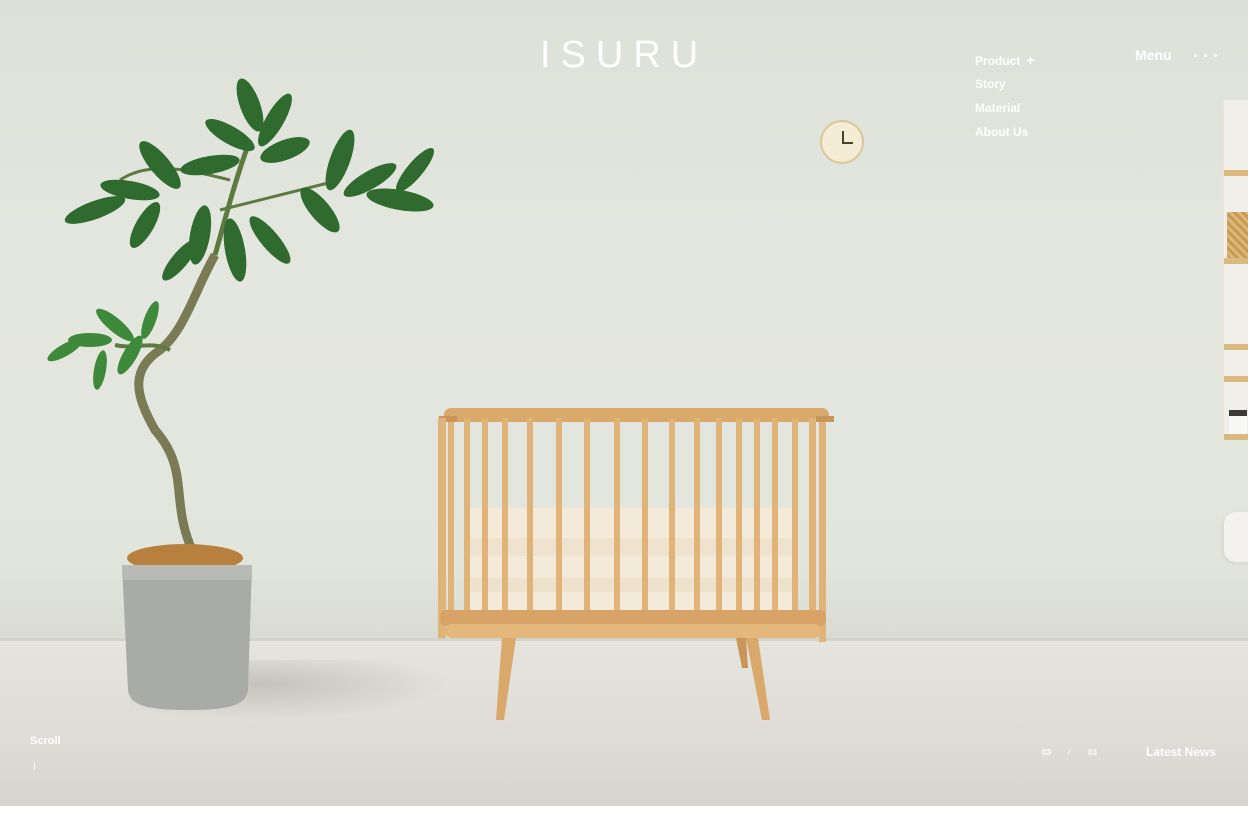 The height and width of the screenshot is (814, 1248). Describe the element at coordinates (1153, 55) in the screenshot. I see `menu-label: Menu` at that location.